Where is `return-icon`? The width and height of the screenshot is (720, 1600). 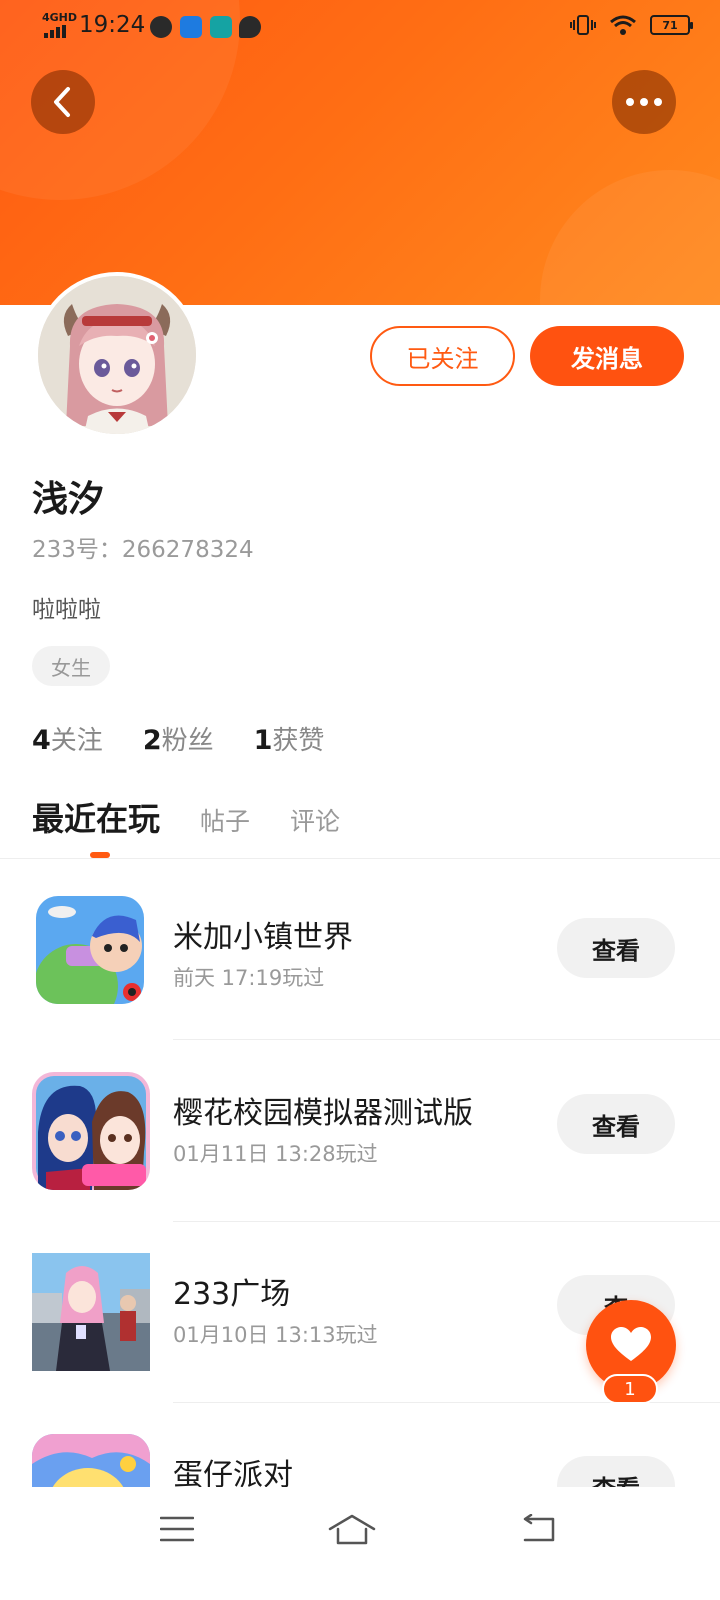 return-icon is located at coordinates (539, 1528).